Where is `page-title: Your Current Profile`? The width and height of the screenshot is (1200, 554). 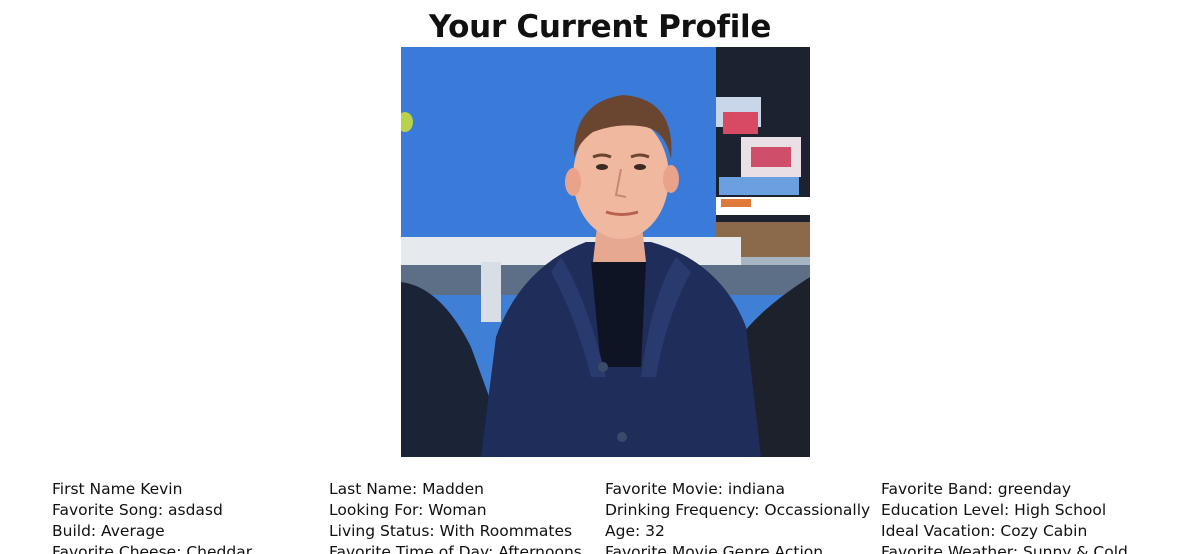
page-title: Your Current Profile is located at coordinates (600, 27).